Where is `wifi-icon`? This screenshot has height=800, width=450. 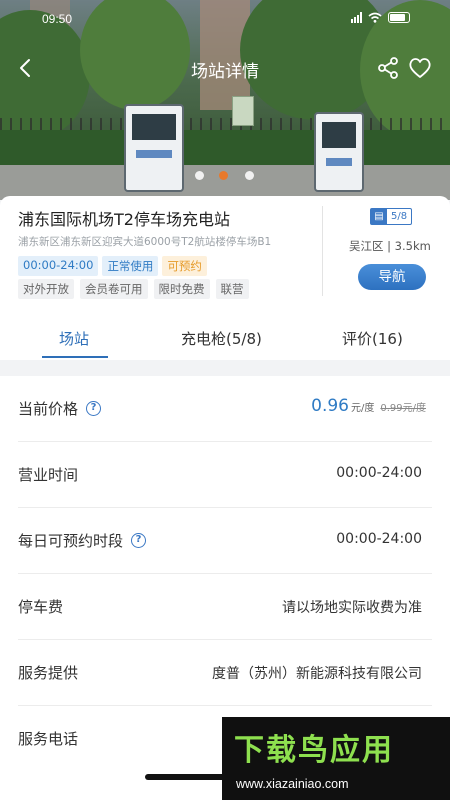 wifi-icon is located at coordinates (375, 17).